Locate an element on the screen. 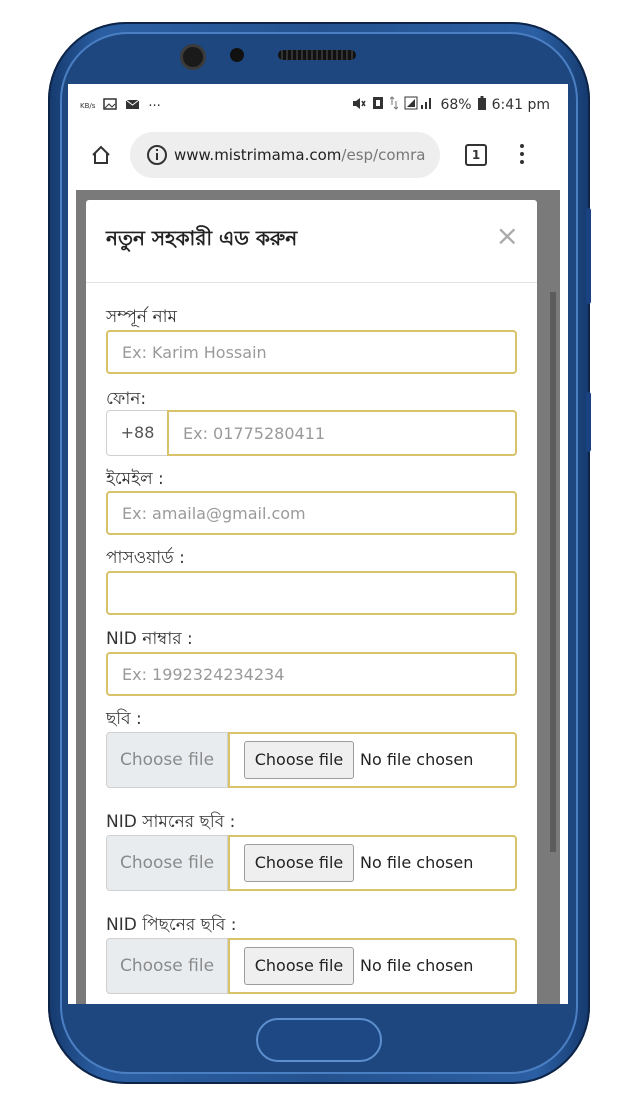  photo-file-input: Choose file No file chosen is located at coordinates (372, 760).